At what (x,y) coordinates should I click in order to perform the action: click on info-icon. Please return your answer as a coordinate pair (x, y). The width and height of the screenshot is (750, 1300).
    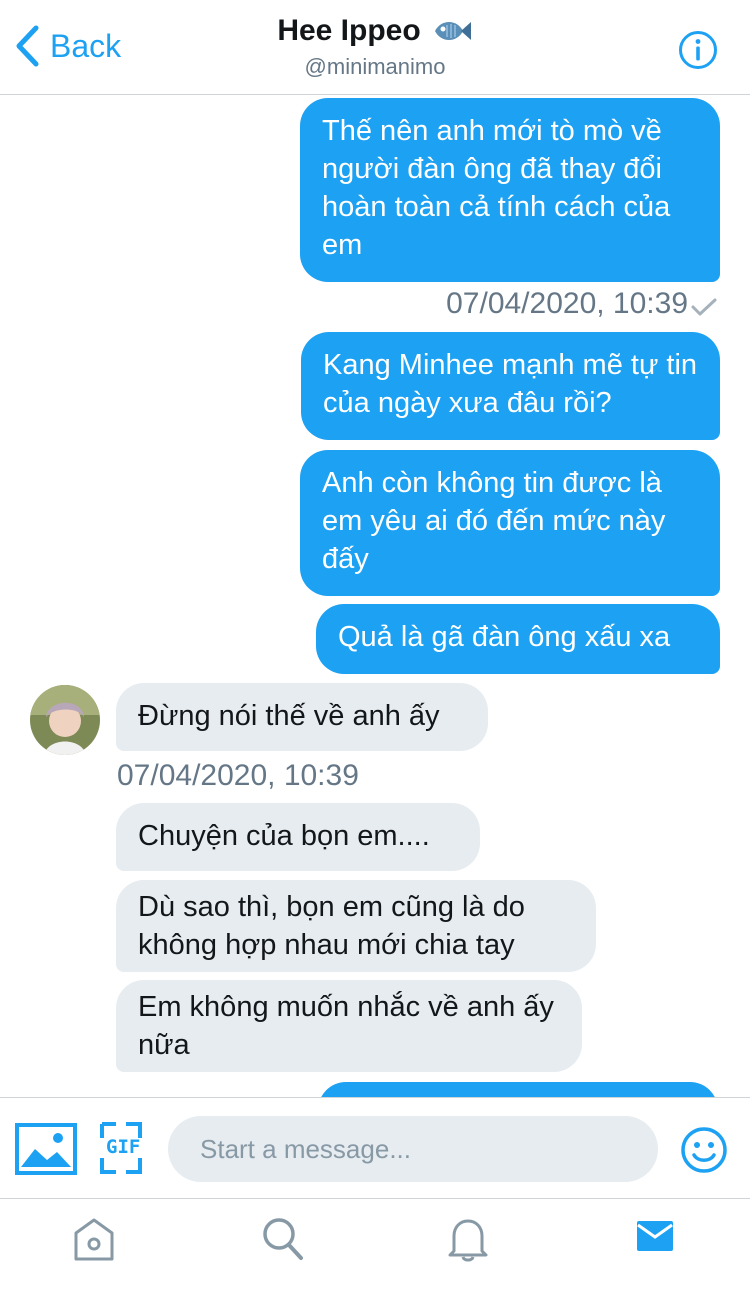
    Looking at the image, I should click on (698, 50).